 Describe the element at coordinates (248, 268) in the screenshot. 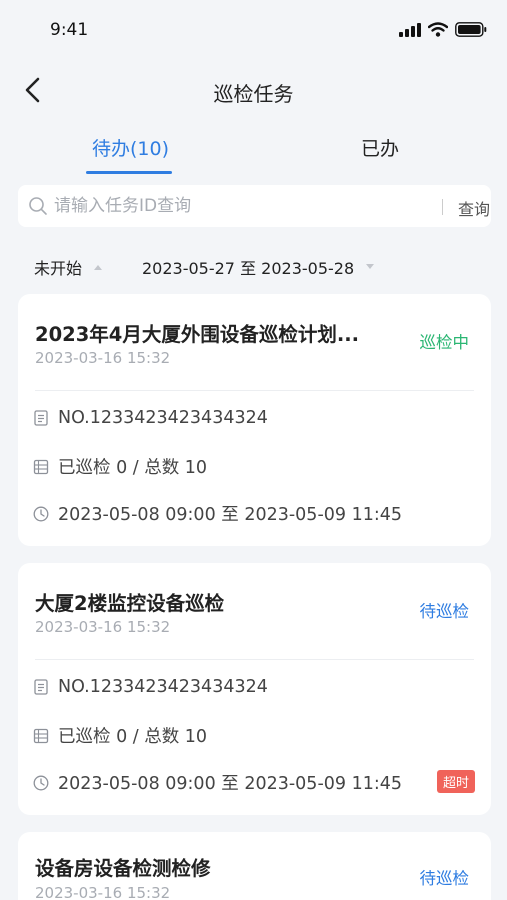

I see `date-range-label: 2023-05-27 至 2023-05-28` at that location.